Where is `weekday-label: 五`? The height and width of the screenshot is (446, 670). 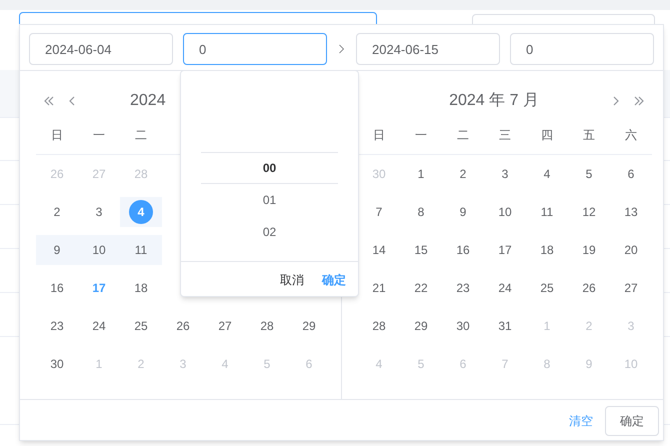 weekday-label: 五 is located at coordinates (589, 135).